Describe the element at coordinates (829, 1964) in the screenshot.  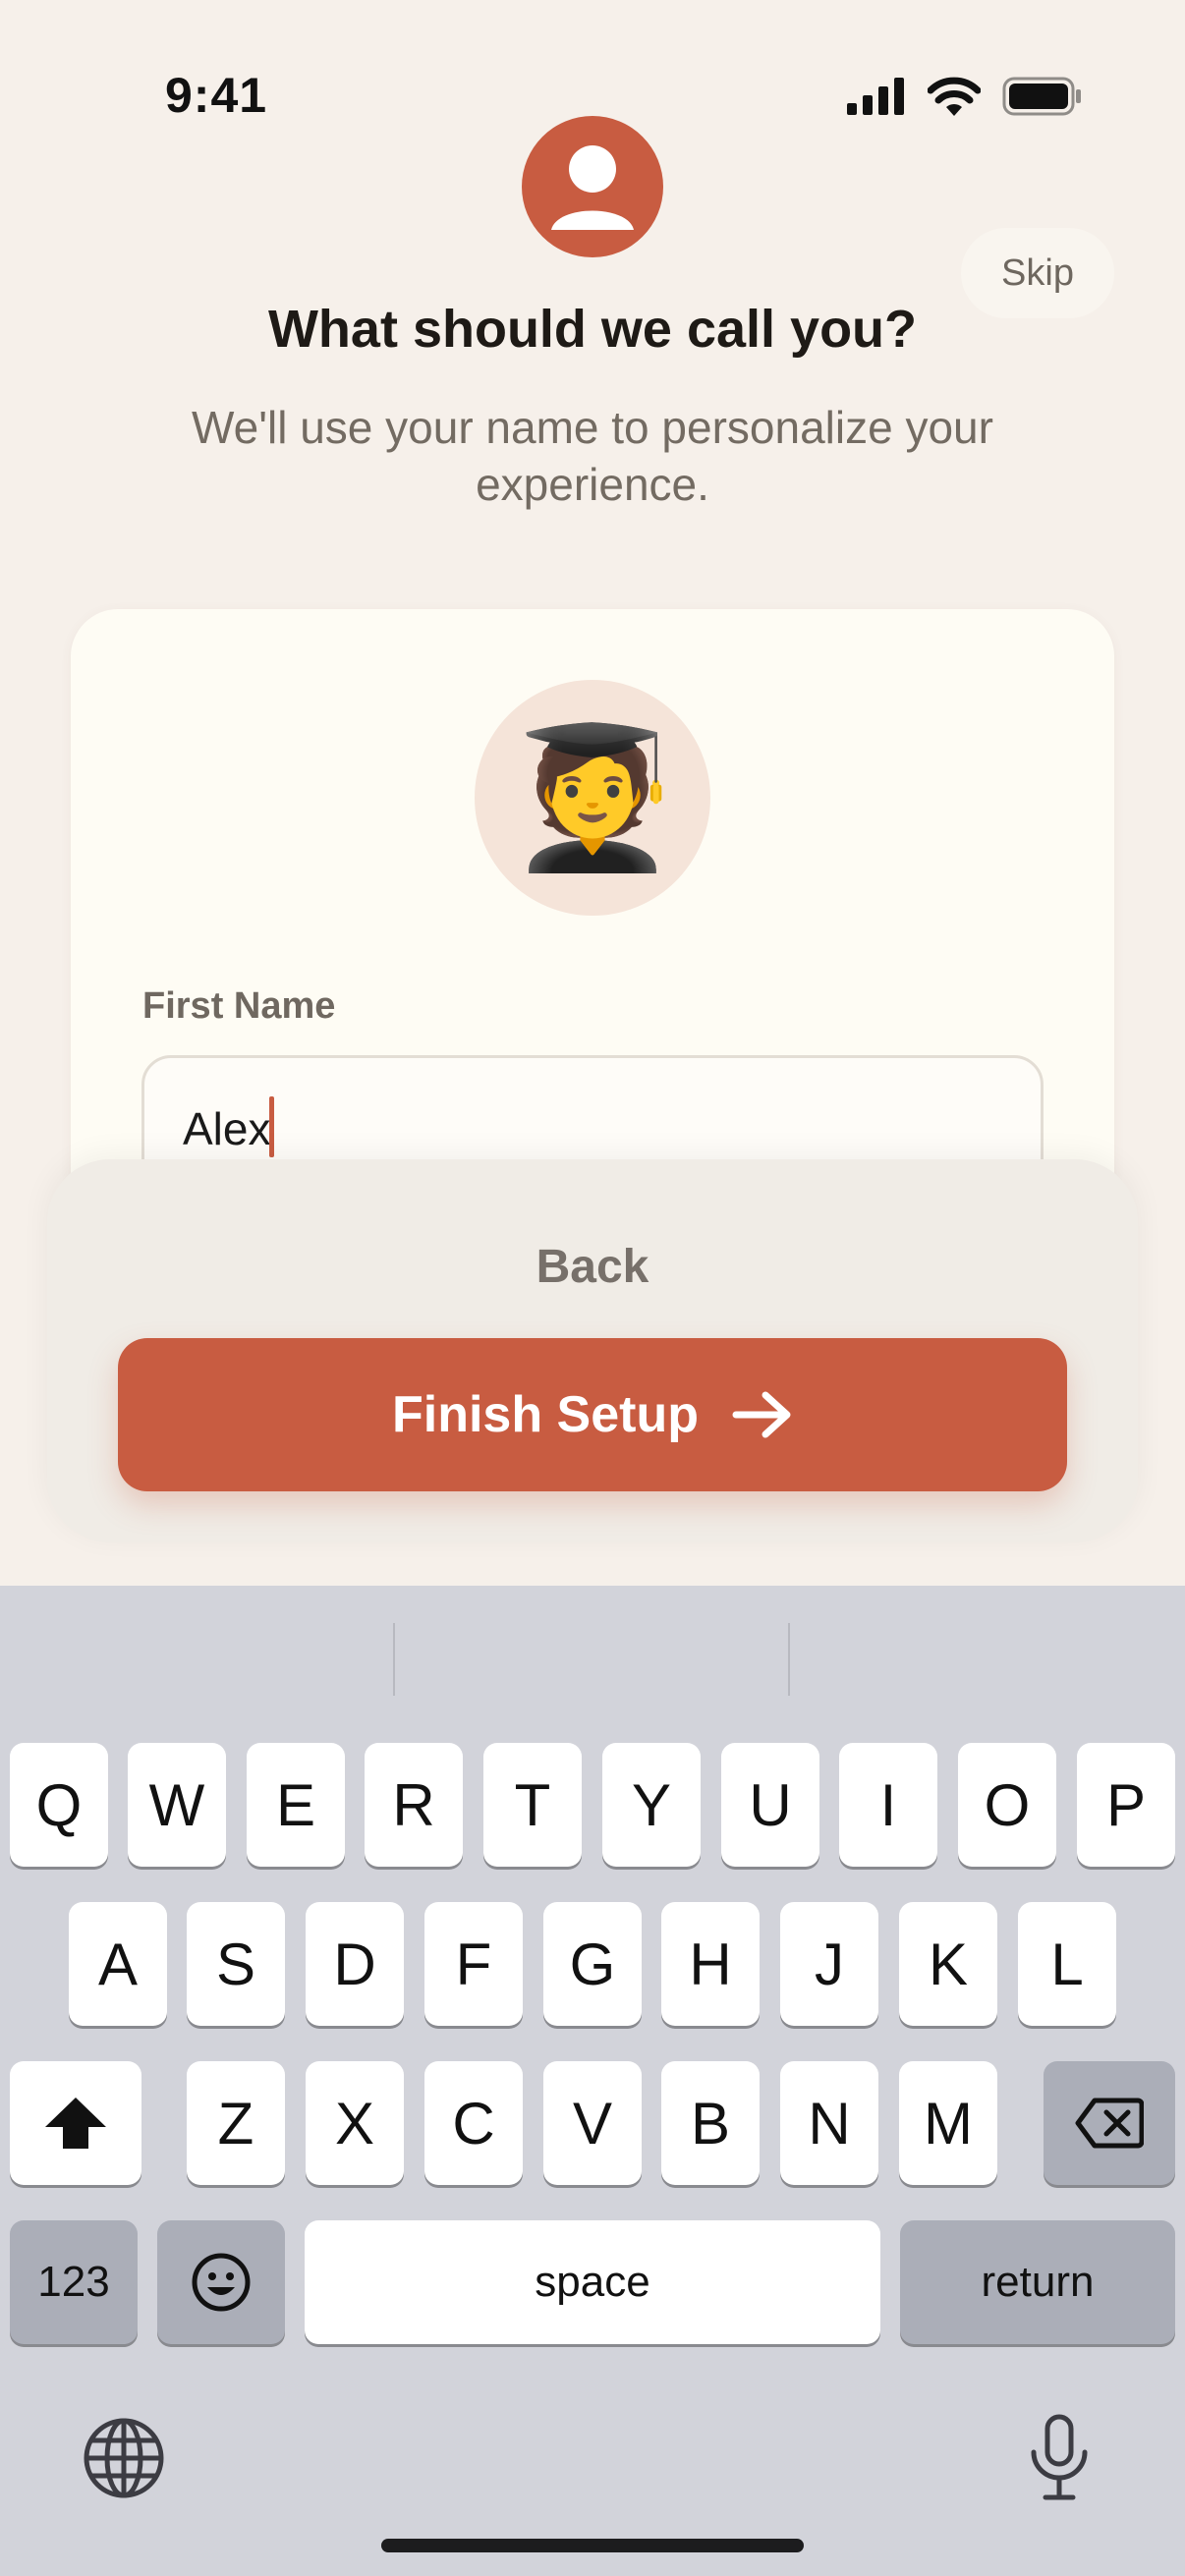
I see `key-j: J` at that location.